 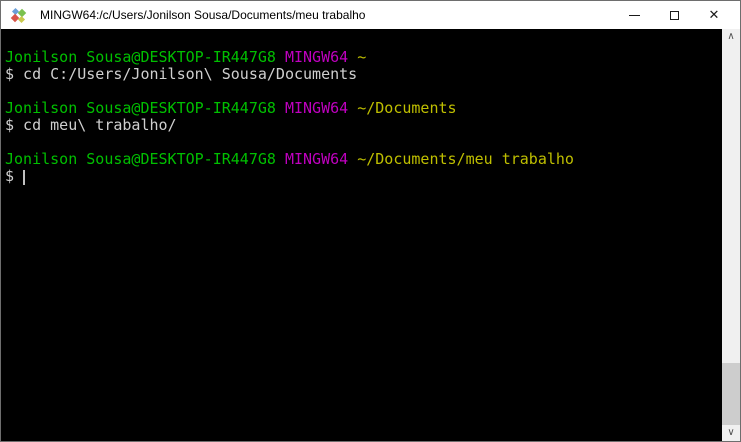 I want to click on minimize-button, so click(x=634, y=15).